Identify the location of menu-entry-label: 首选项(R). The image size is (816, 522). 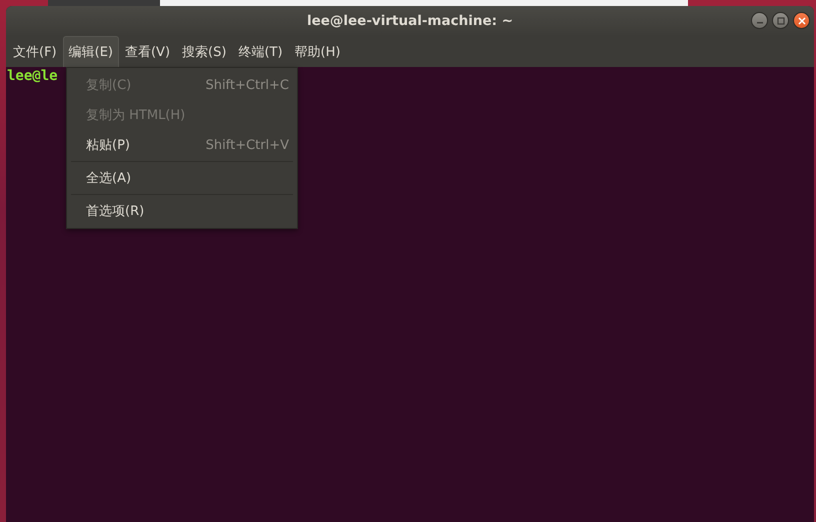
(115, 211).